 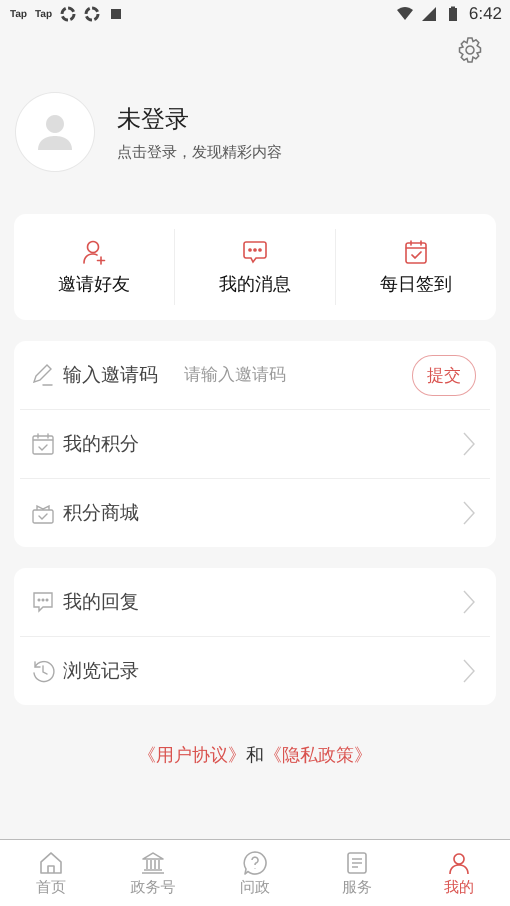 What do you see at coordinates (153, 863) in the screenshot?
I see `building-icon` at bounding box center [153, 863].